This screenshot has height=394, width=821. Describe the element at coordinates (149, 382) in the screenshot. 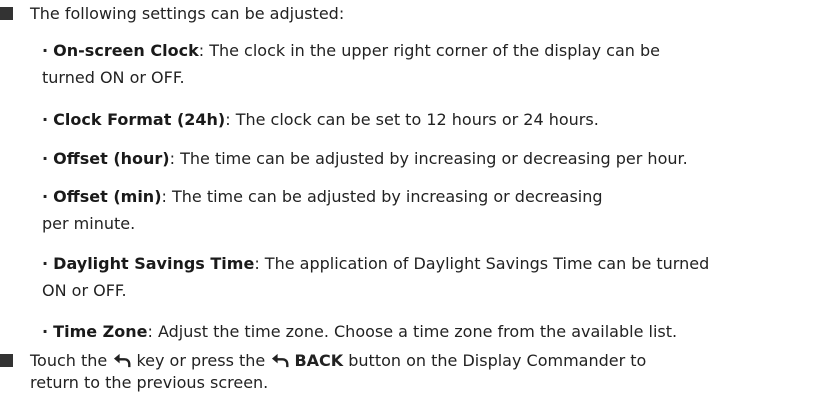

I see `footer-line2: return to the previous screen.` at that location.